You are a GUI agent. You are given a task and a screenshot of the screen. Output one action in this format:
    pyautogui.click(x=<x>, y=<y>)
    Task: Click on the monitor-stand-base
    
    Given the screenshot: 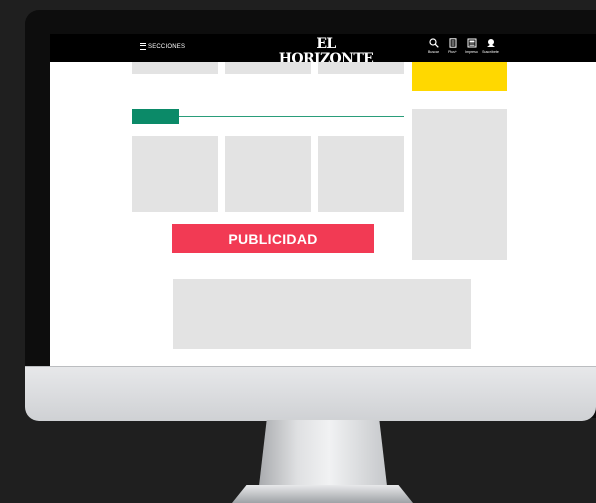 What is the action you would take?
    pyautogui.click(x=322, y=494)
    